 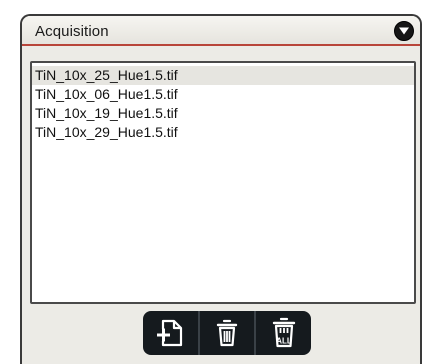 I want to click on trash-all-icon: ALL, so click(x=283, y=332).